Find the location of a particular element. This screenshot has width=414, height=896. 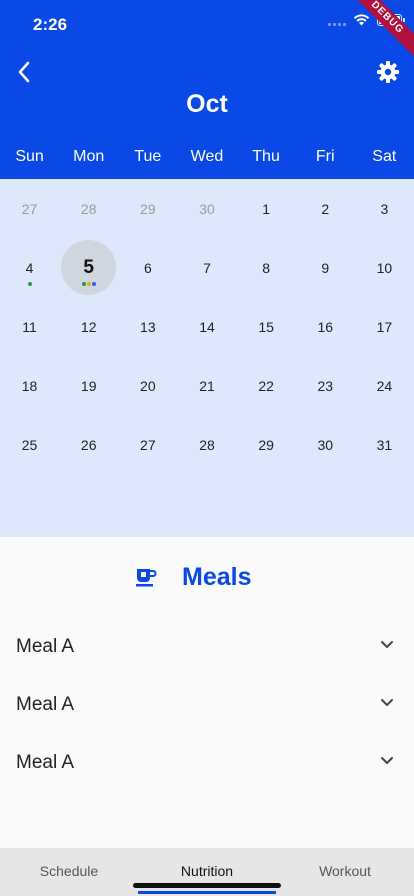

back-button is located at coordinates (24, 72).